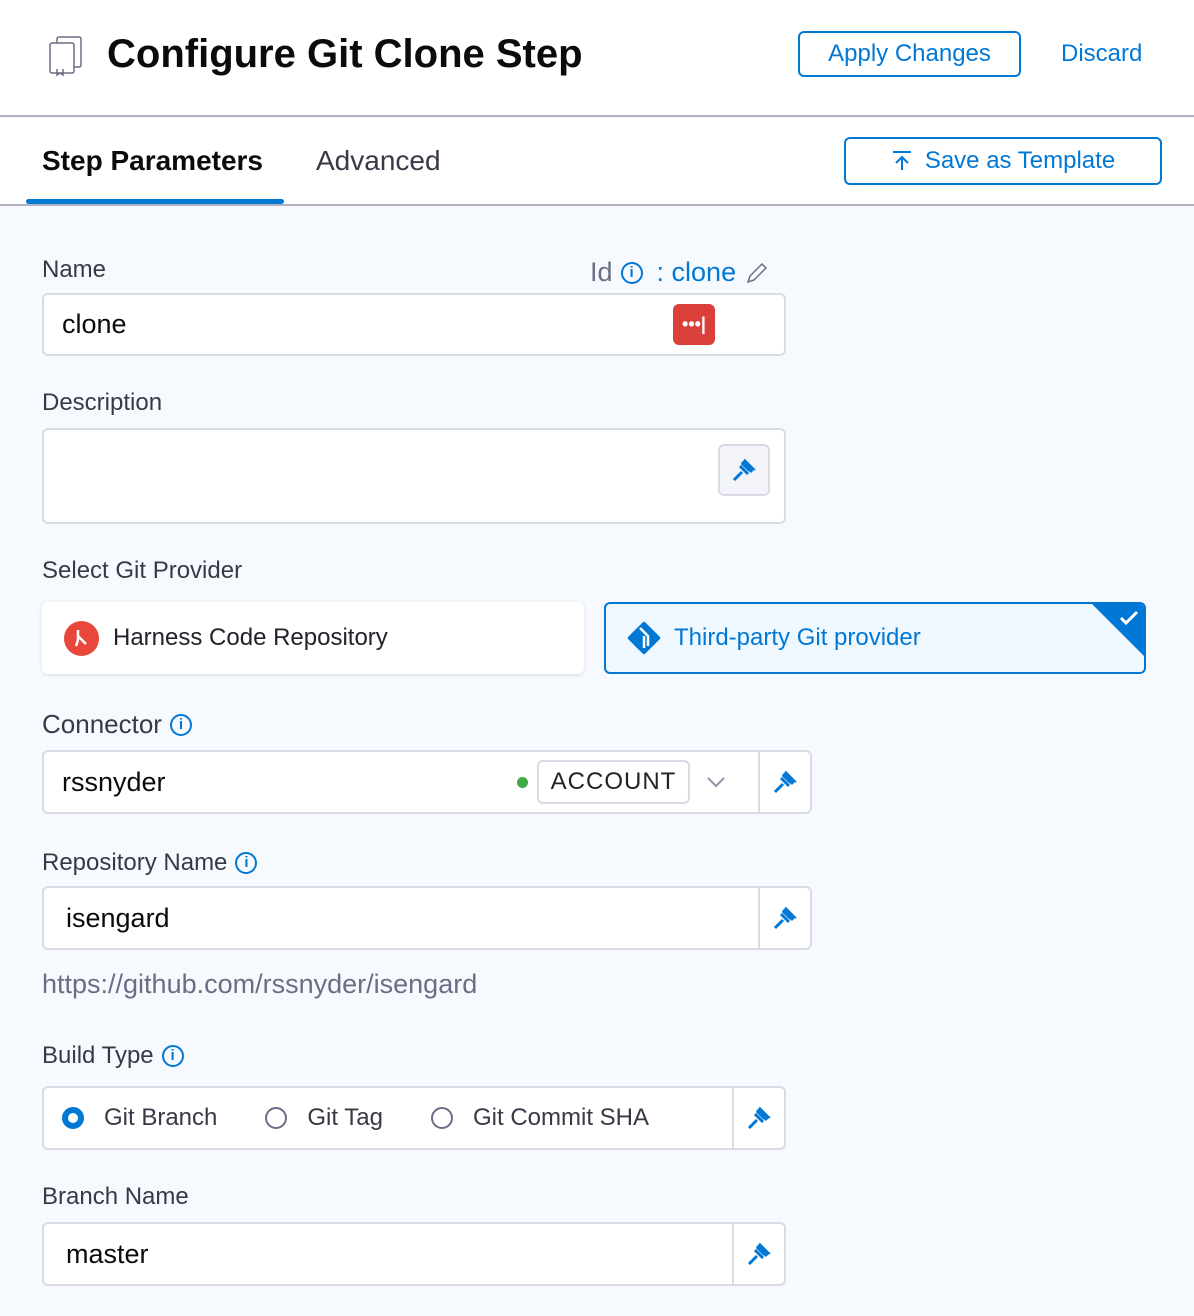 This screenshot has height=1316, width=1194. Describe the element at coordinates (345, 1117) in the screenshot. I see `radio-label: Git Tag` at that location.